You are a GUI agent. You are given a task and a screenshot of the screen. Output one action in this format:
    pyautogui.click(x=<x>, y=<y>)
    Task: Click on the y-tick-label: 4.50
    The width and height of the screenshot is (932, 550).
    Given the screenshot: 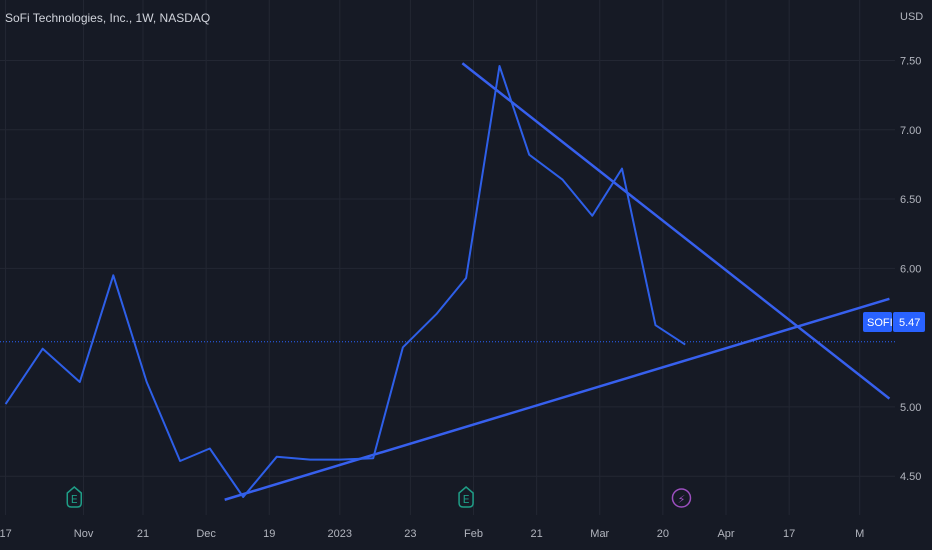 What is the action you would take?
    pyautogui.click(x=910, y=477)
    